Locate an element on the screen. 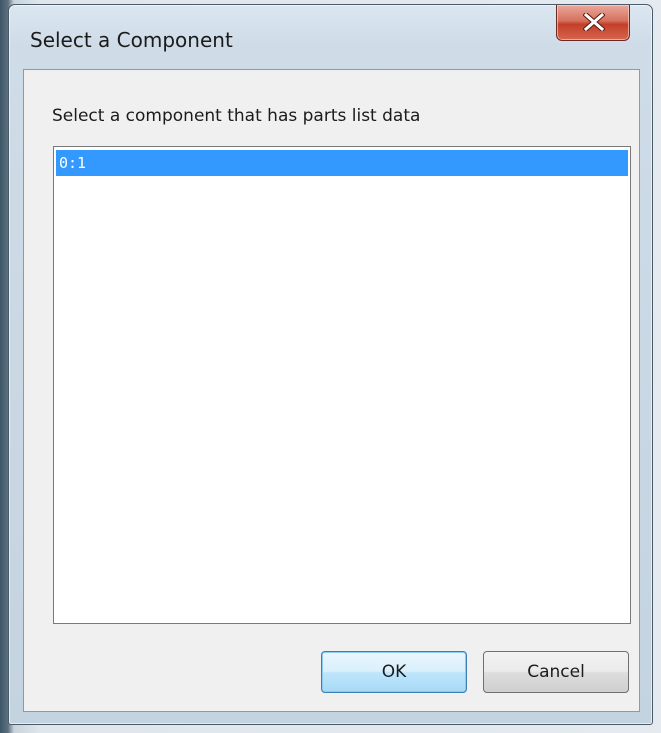 The image size is (661, 733). close-icon is located at coordinates (594, 22).